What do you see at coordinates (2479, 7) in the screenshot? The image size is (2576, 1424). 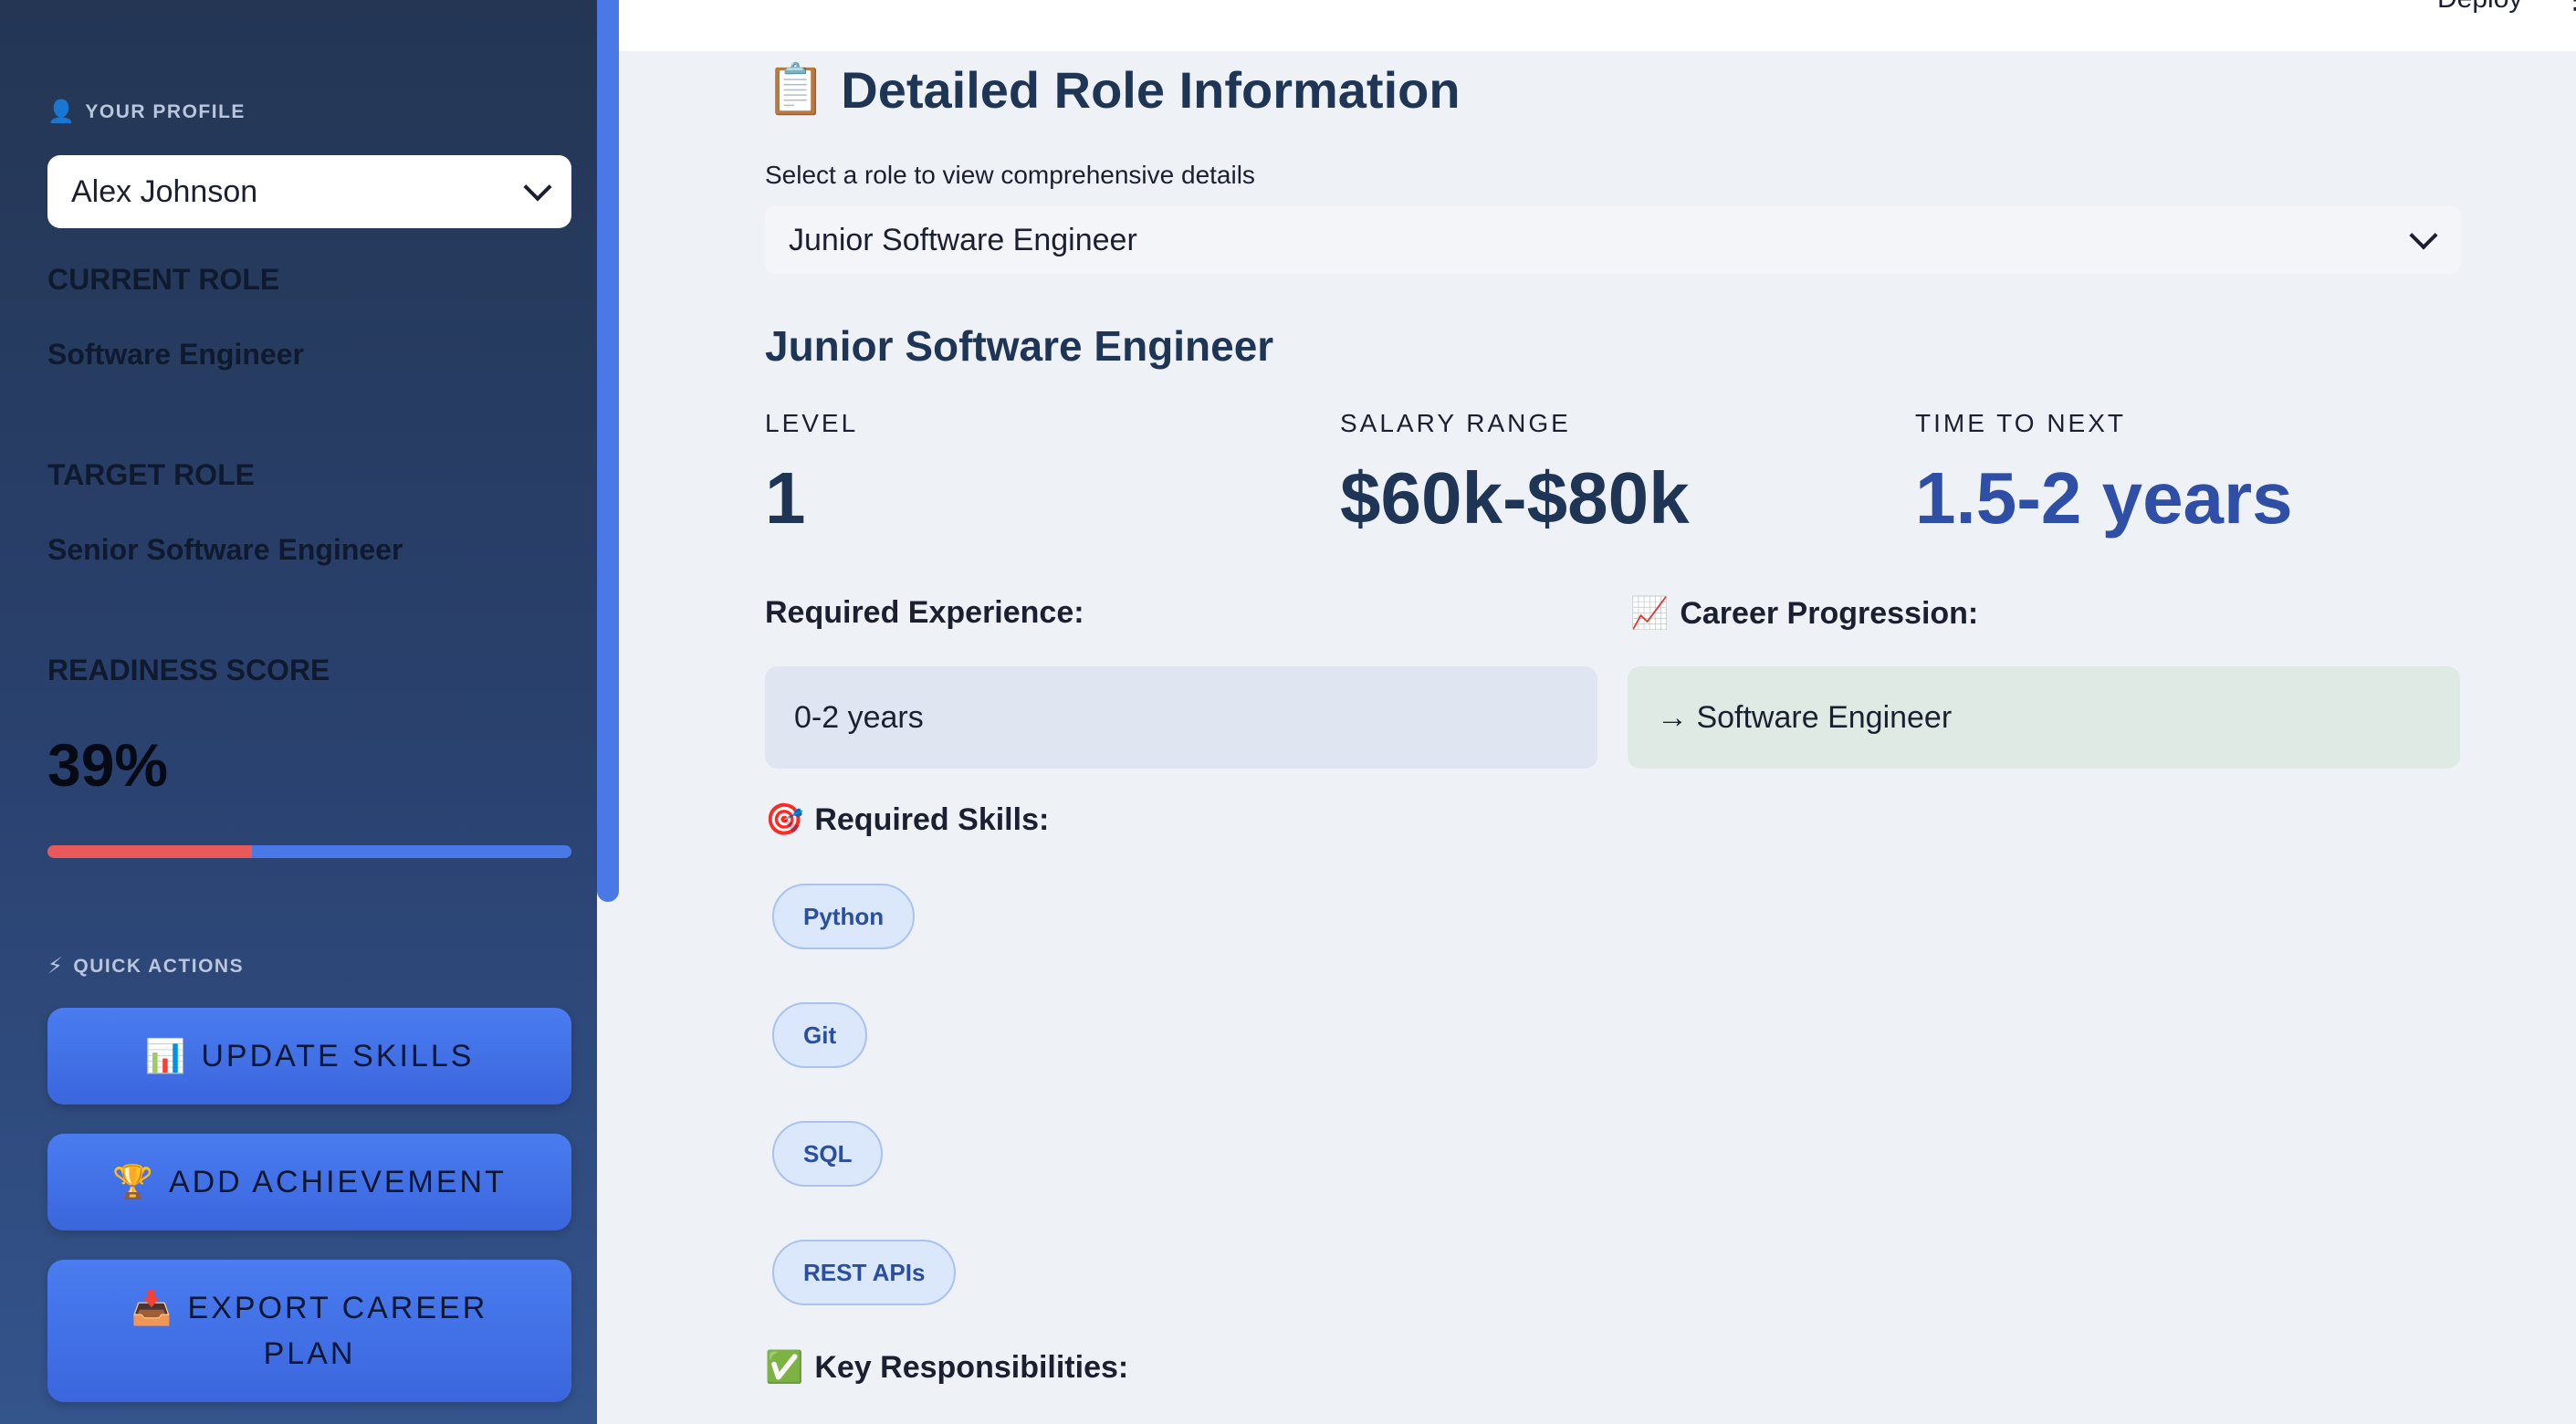 I see `deploy-button: Deploy` at bounding box center [2479, 7].